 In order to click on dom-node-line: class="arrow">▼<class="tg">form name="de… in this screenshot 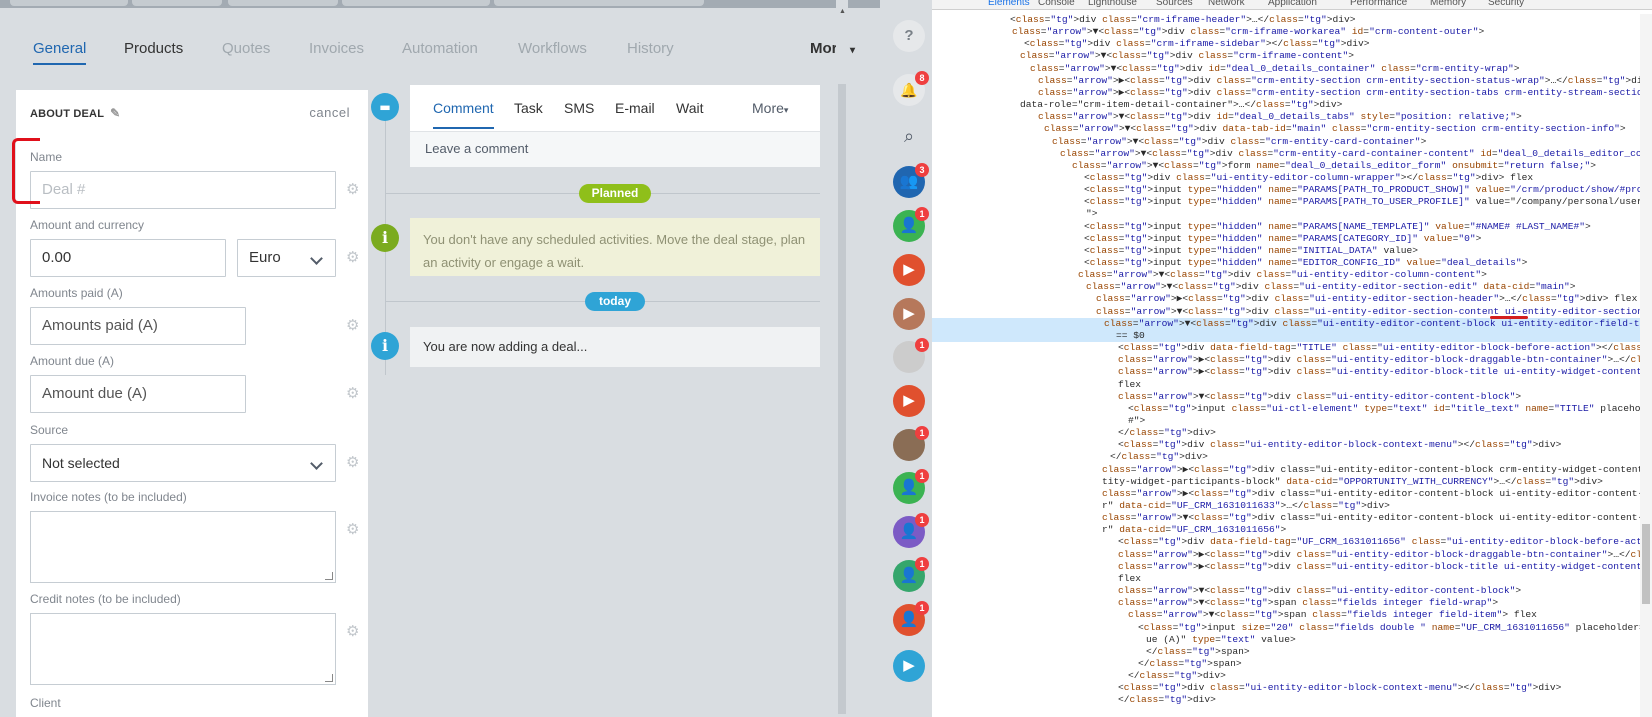, I will do `click(1286, 166)`.